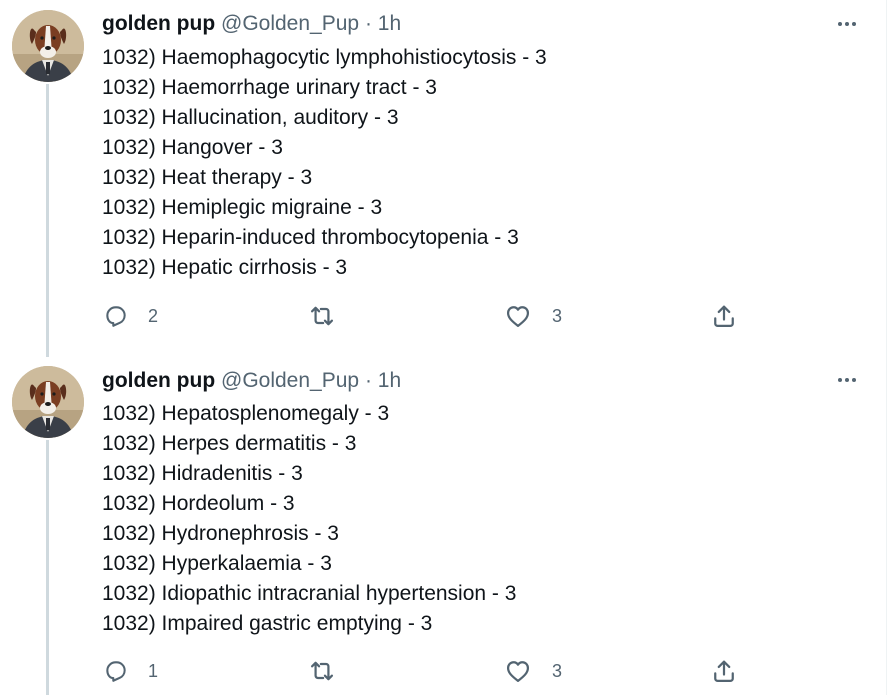 The image size is (889, 695). What do you see at coordinates (220, 533) in the screenshot?
I see `tweet-text-line: 1032) Hydronephrosis - 3` at bounding box center [220, 533].